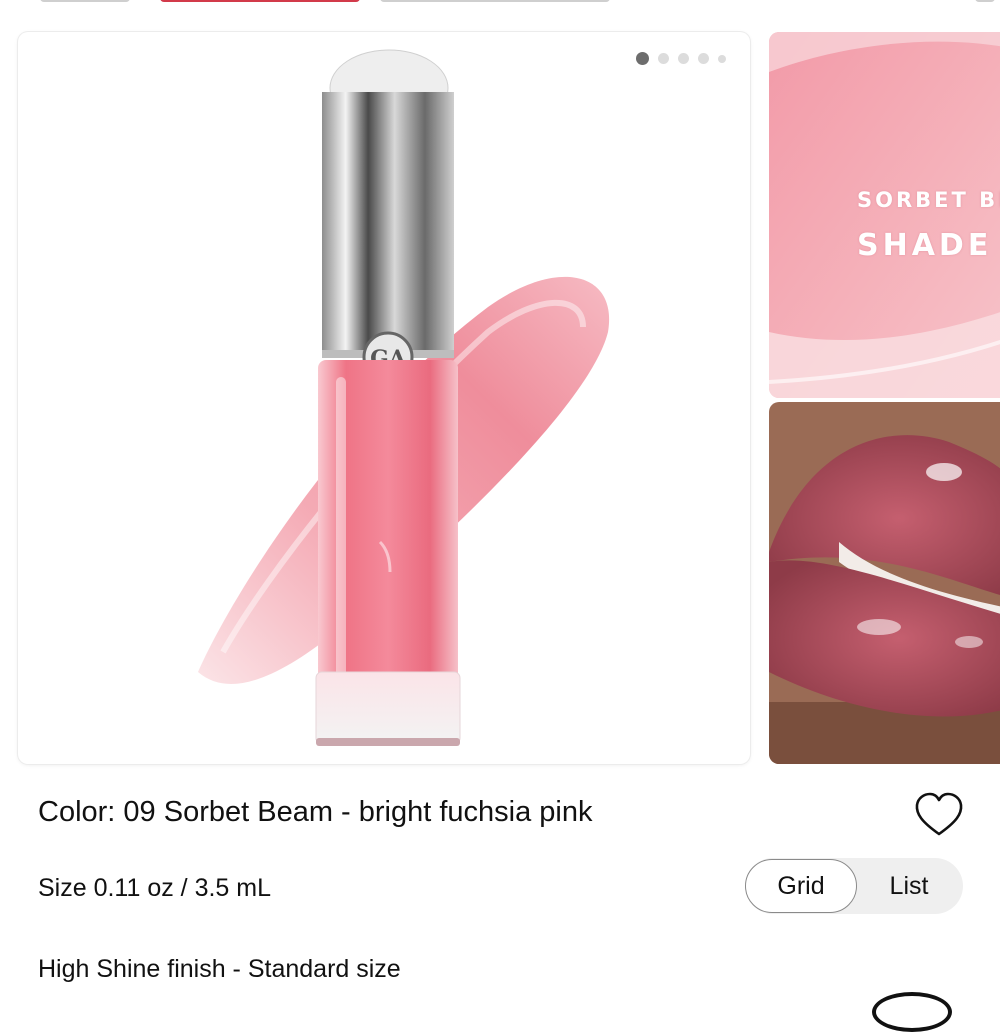 The image size is (1000, 1032). Describe the element at coordinates (219, 969) in the screenshot. I see `finish-label: High Shine finish - Standard size` at that location.